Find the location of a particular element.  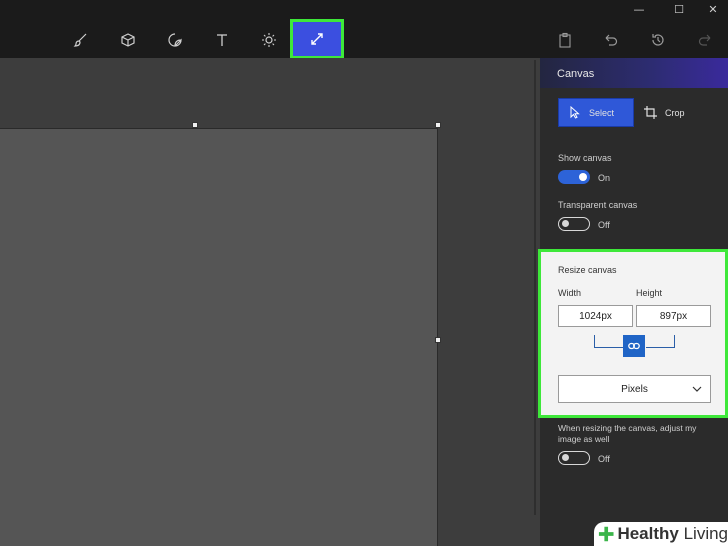

link-icon is located at coordinates (634, 346).